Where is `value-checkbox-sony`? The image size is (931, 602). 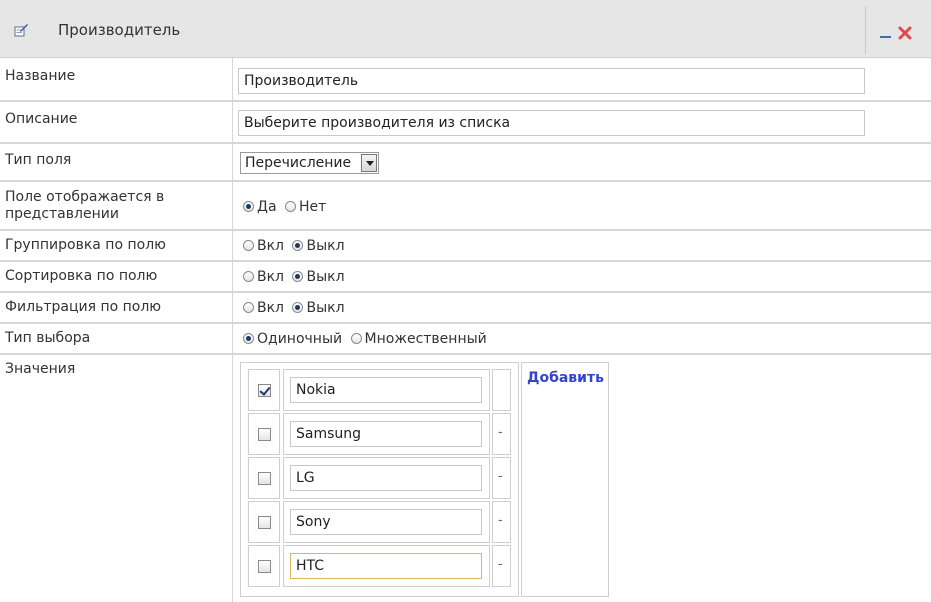 value-checkbox-sony is located at coordinates (264, 522).